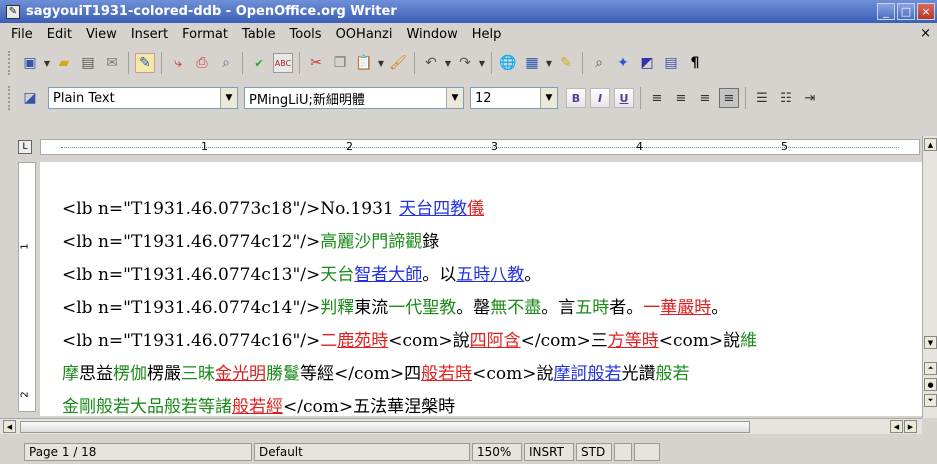 Image resolution: width=937 pixels, height=464 pixels. I want to click on redo-dropdown-icon: ▼, so click(482, 63).